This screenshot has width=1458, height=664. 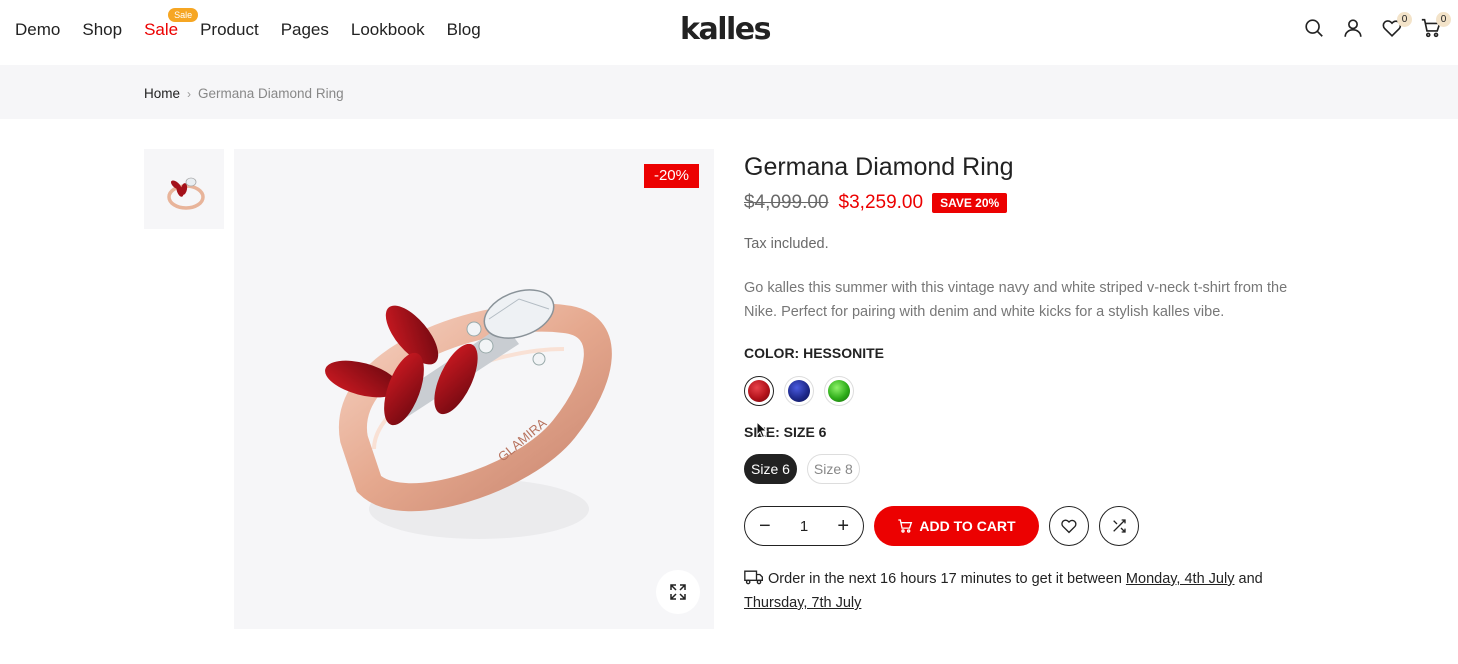 What do you see at coordinates (786, 202) in the screenshot?
I see `old-price: $4,099.00` at bounding box center [786, 202].